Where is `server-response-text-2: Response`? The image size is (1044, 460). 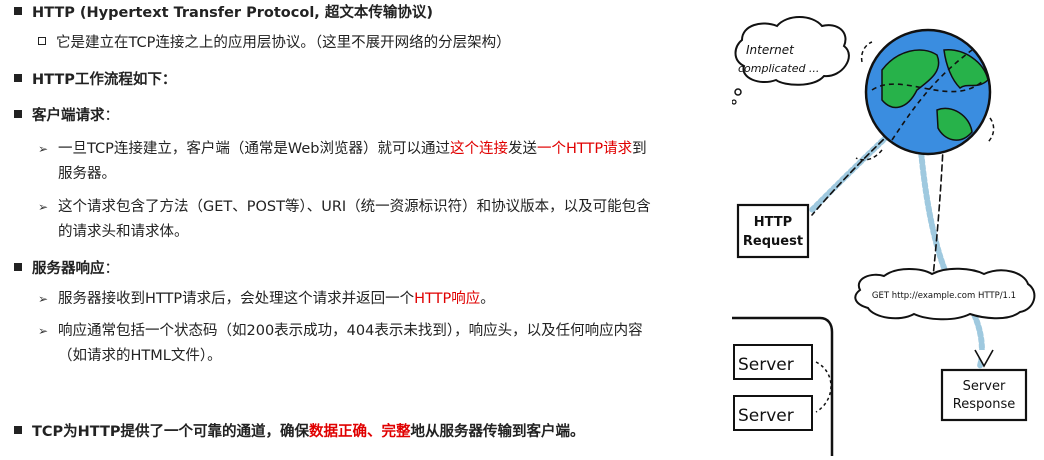 server-response-text-2: Response is located at coordinates (984, 404).